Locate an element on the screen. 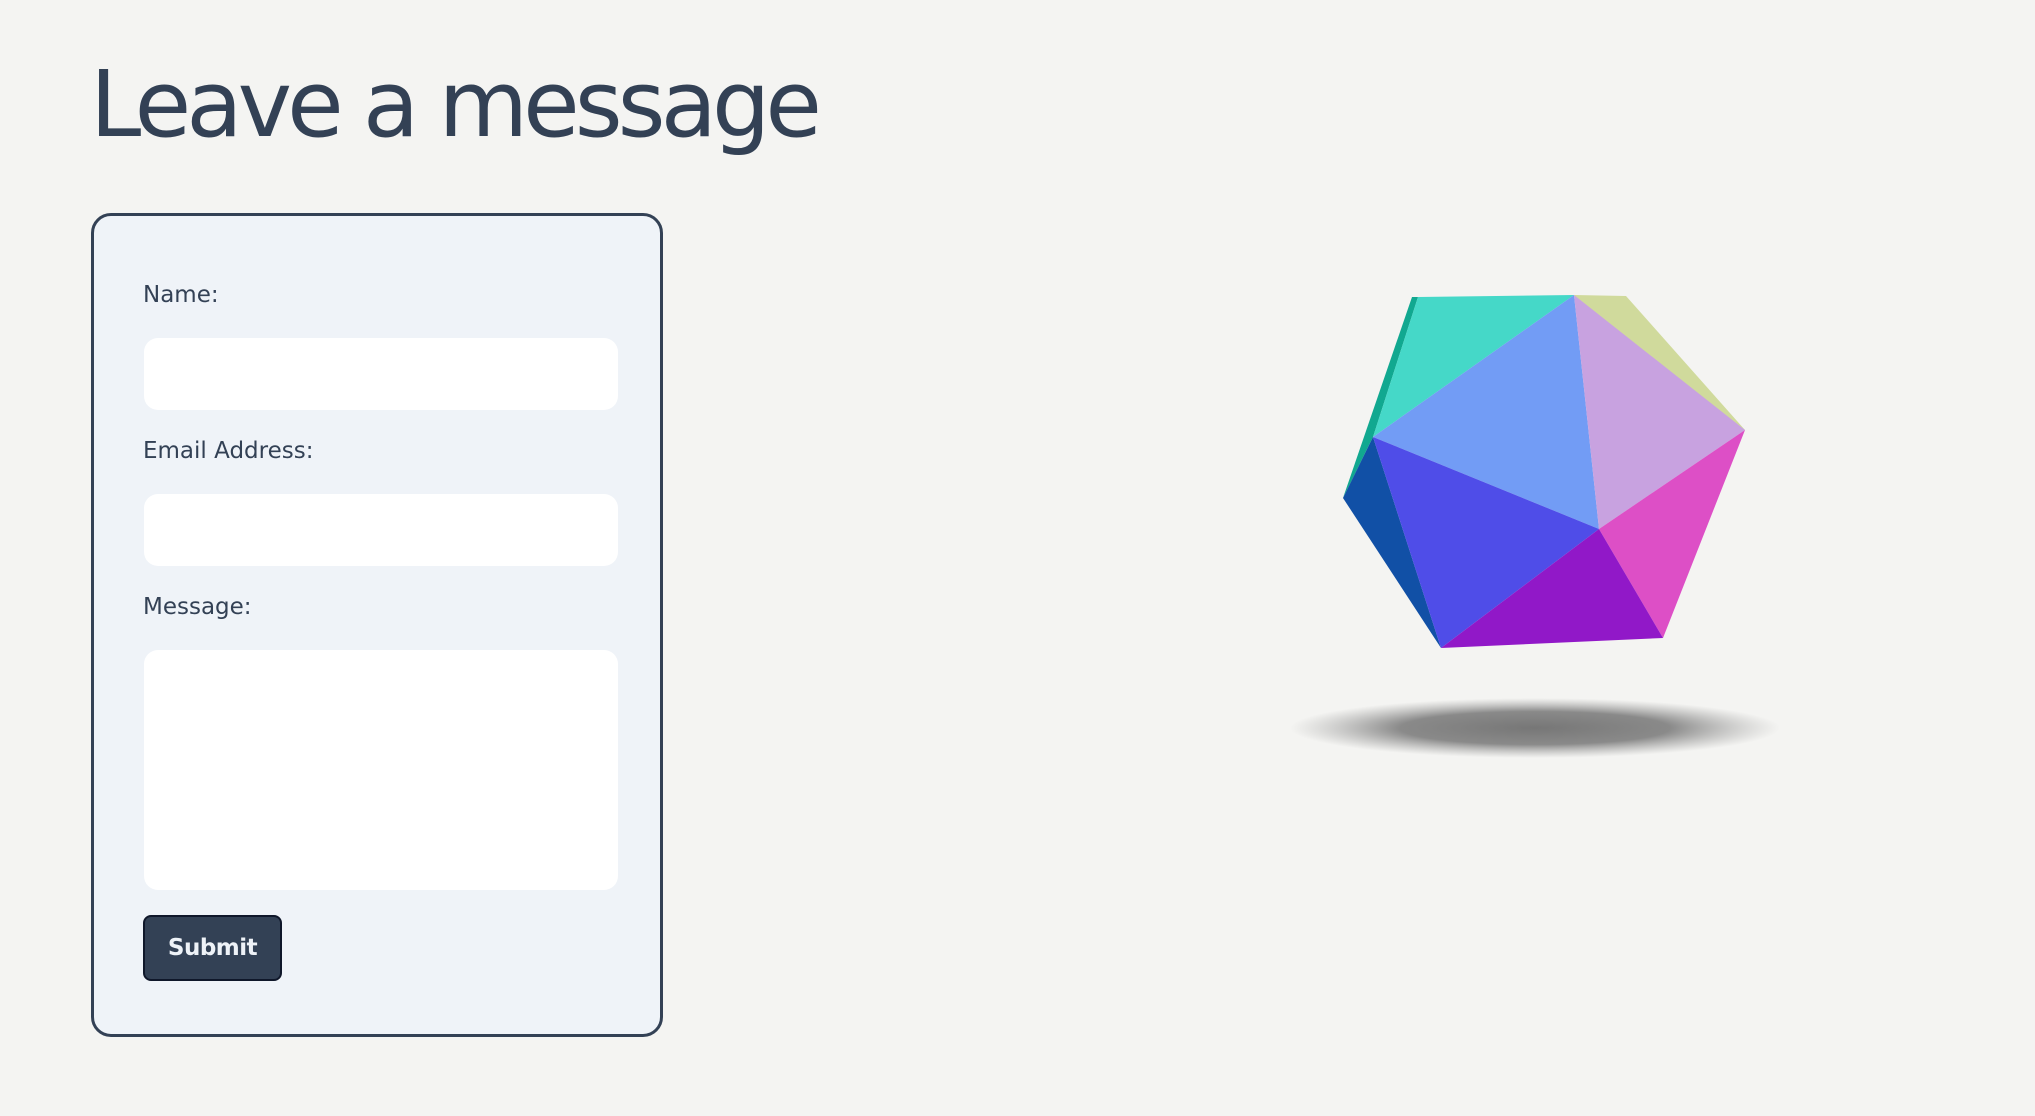  email-label: Email Address: is located at coordinates (228, 451).